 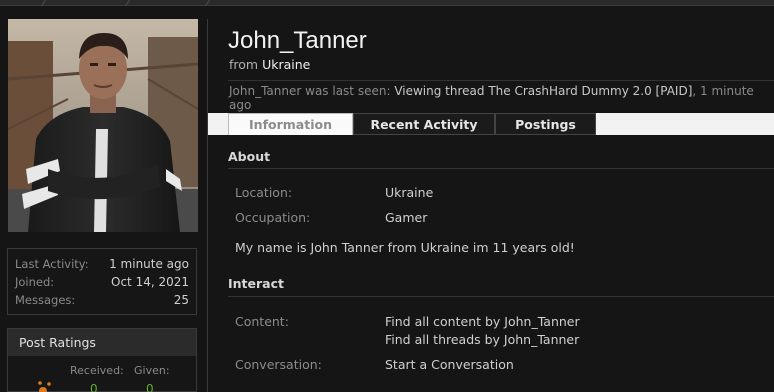 I want to click on stat-last-activity: Last Activity: 1 minute ago, so click(x=102, y=264).